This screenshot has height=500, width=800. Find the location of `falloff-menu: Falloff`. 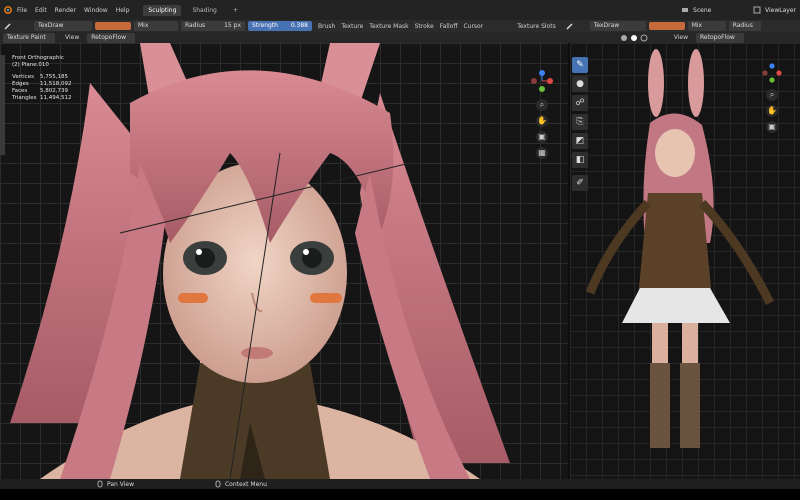

falloff-menu: Falloff is located at coordinates (449, 26).